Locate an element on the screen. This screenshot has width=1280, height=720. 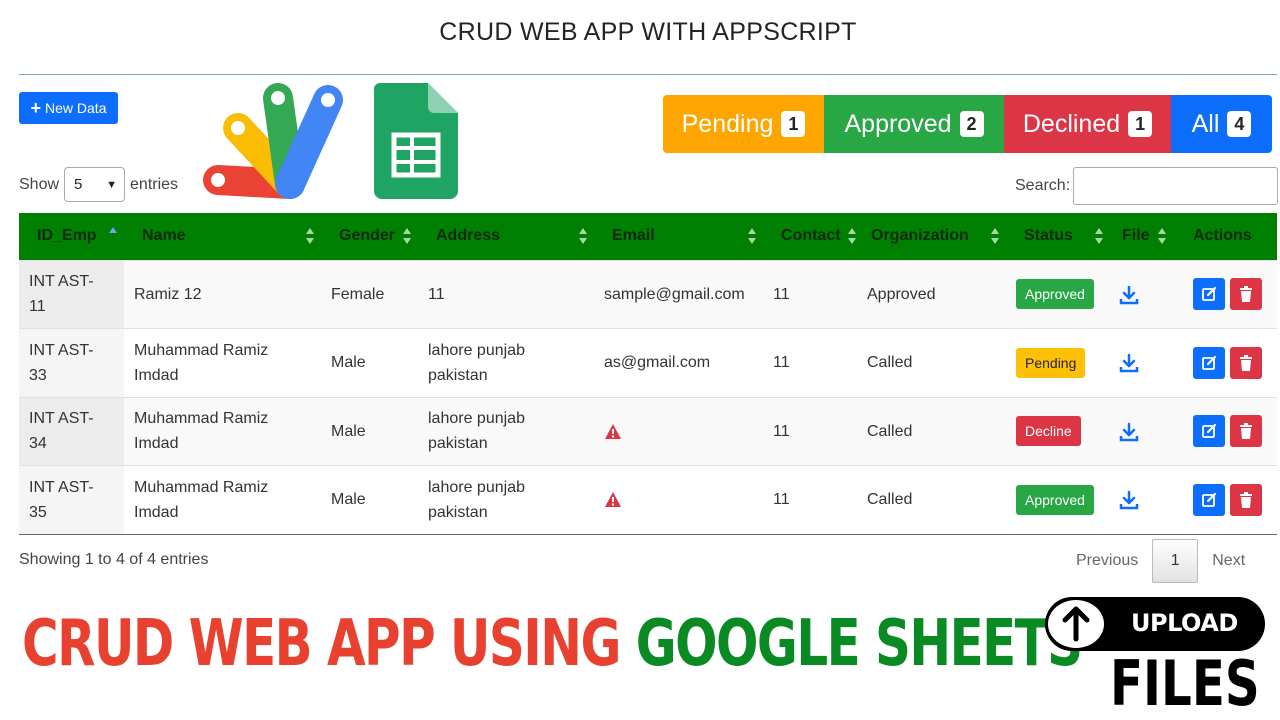
col-header-gender: Gender is located at coordinates (369, 236).